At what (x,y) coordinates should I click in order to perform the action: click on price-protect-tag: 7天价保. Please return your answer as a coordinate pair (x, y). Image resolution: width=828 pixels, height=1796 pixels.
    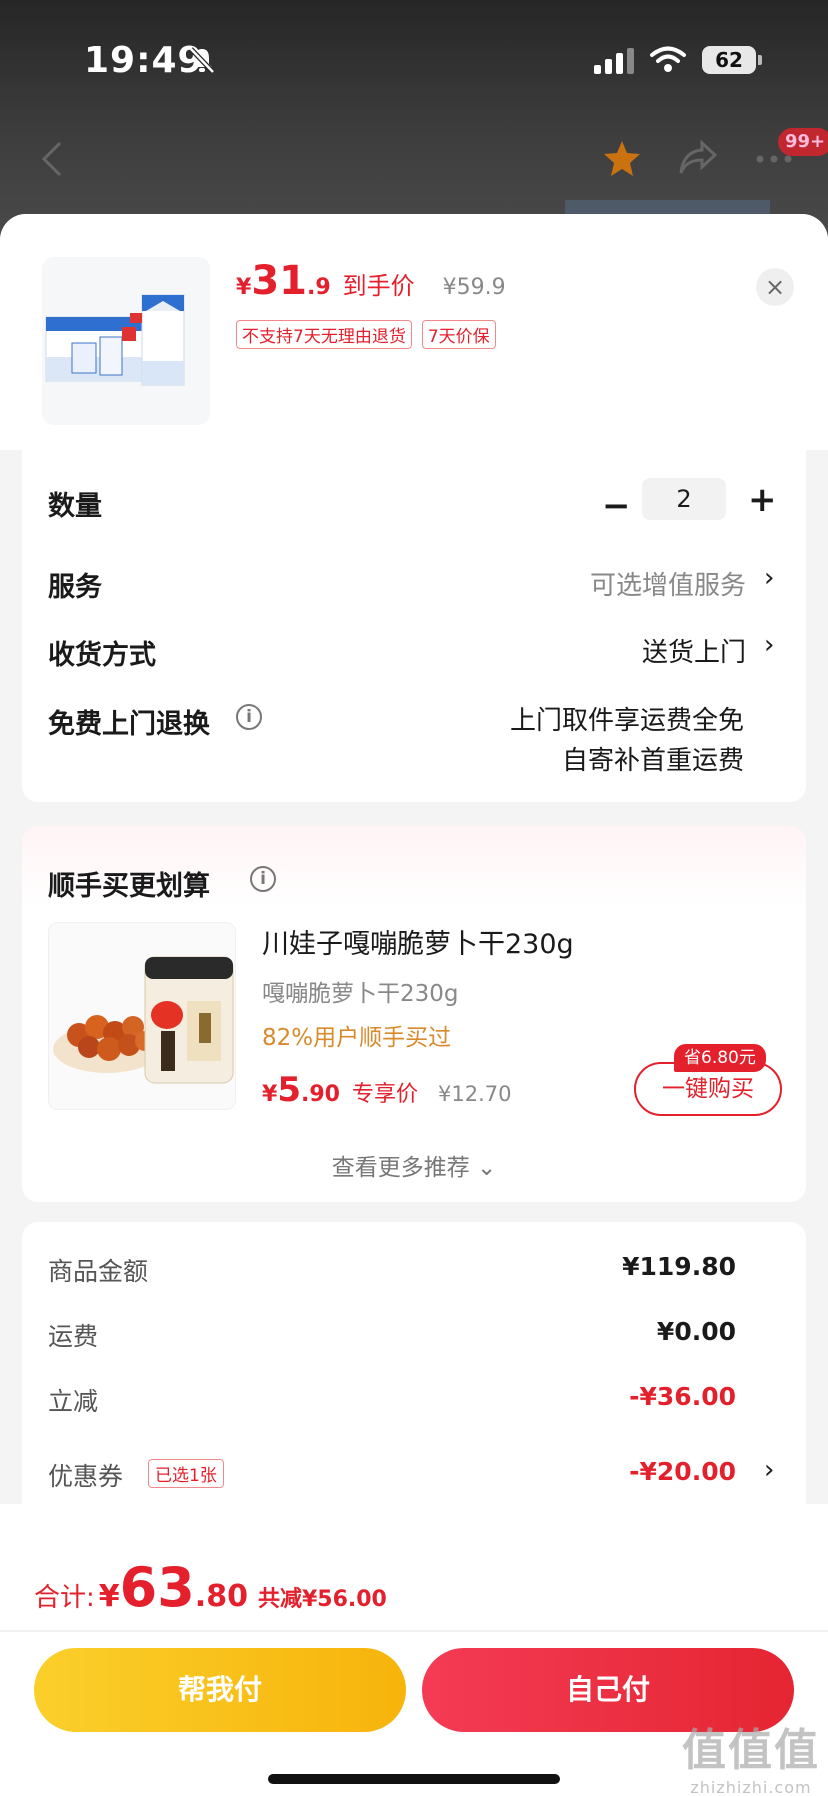
    Looking at the image, I should click on (458, 334).